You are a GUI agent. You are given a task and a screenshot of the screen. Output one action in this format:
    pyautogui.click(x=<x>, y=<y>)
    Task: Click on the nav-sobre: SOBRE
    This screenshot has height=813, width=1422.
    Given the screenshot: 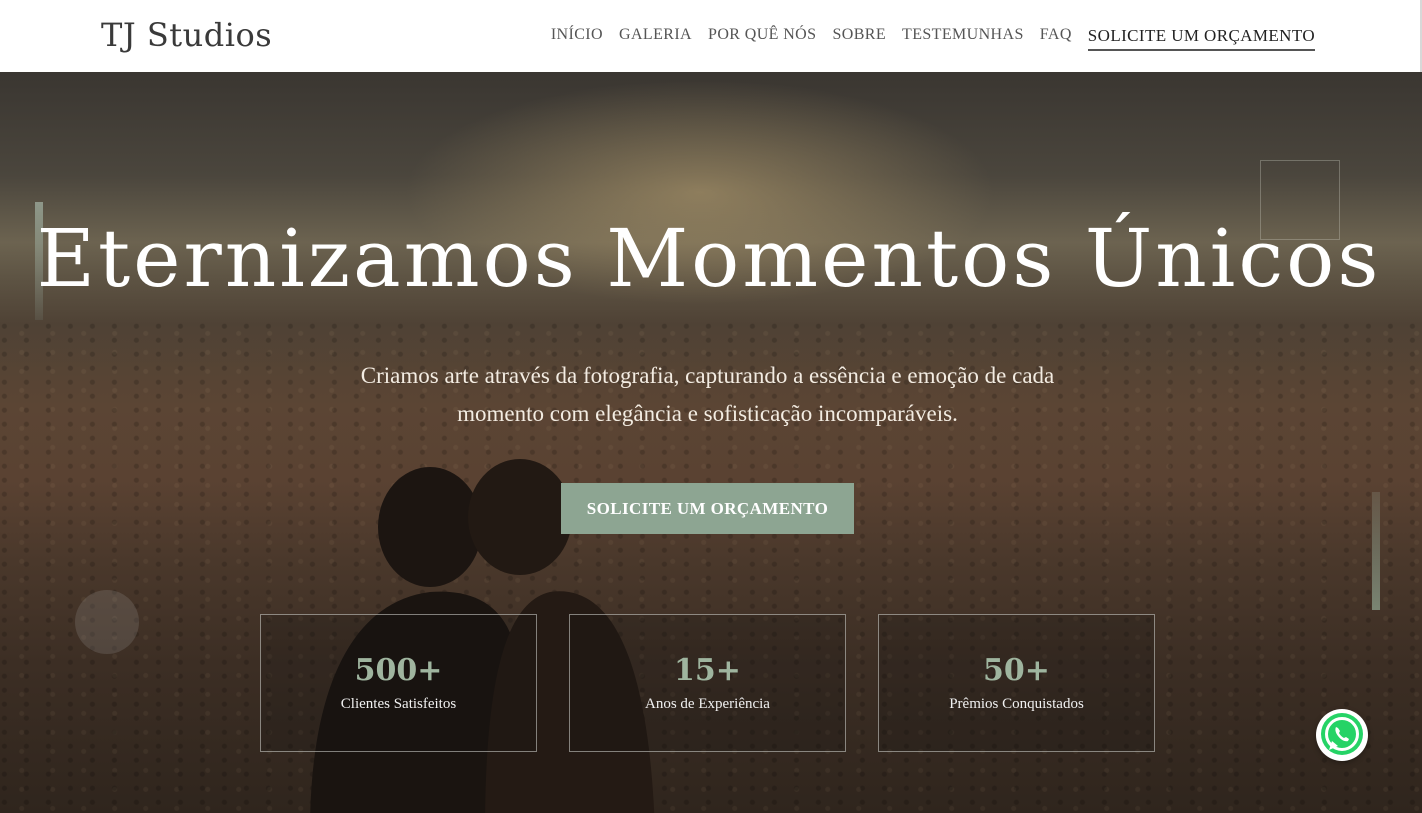 What is the action you would take?
    pyautogui.click(x=859, y=38)
    